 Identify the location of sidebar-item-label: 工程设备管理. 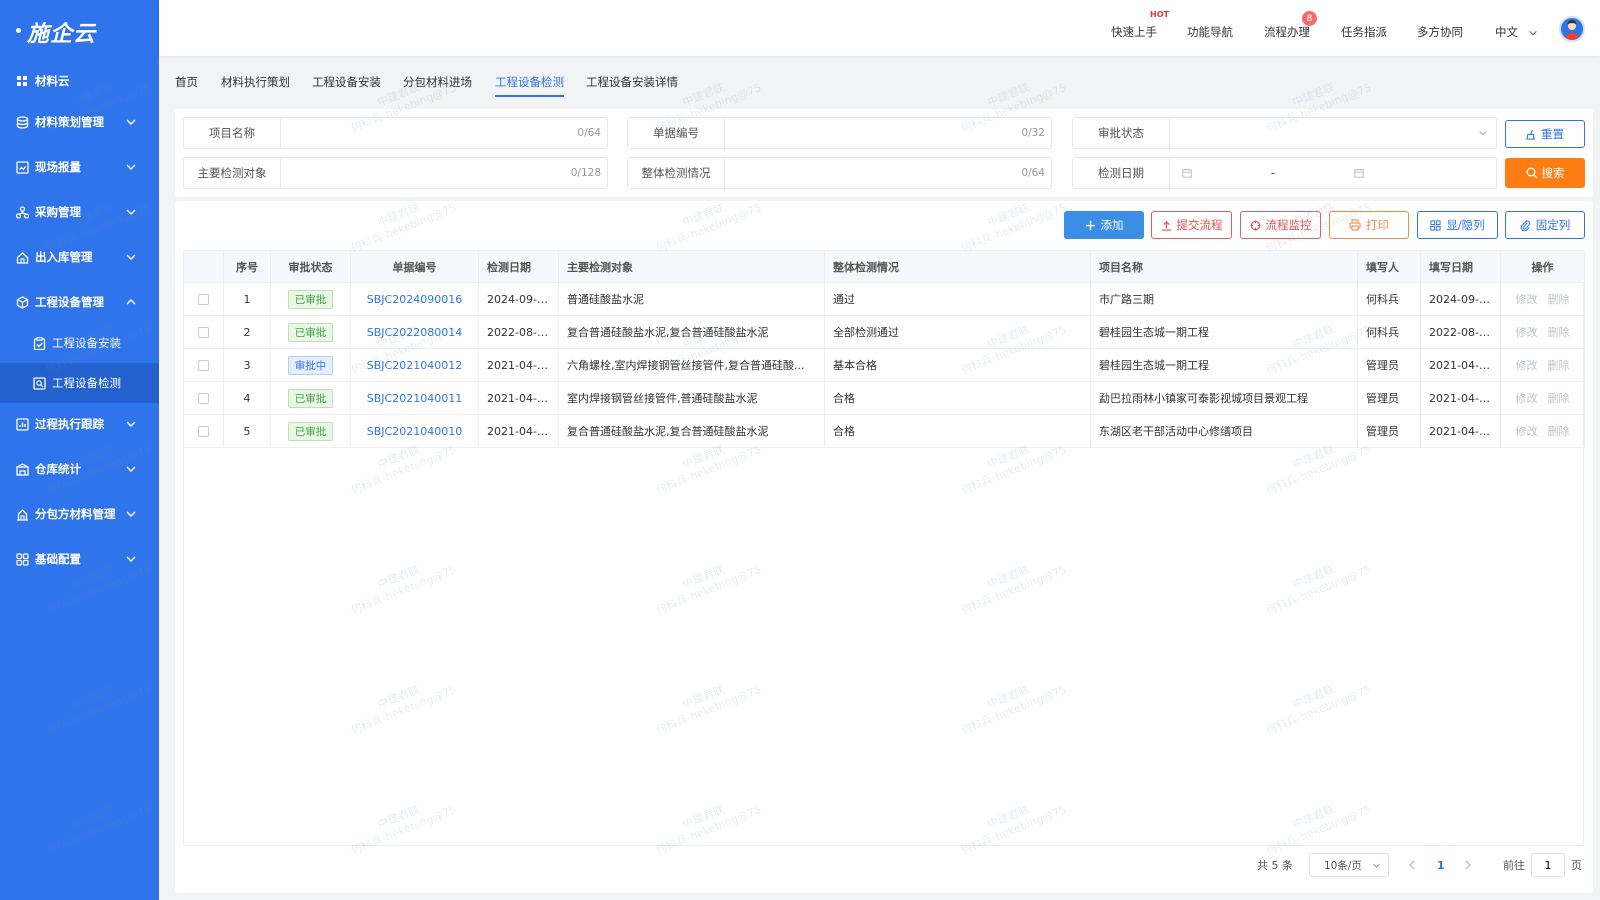
(69, 302).